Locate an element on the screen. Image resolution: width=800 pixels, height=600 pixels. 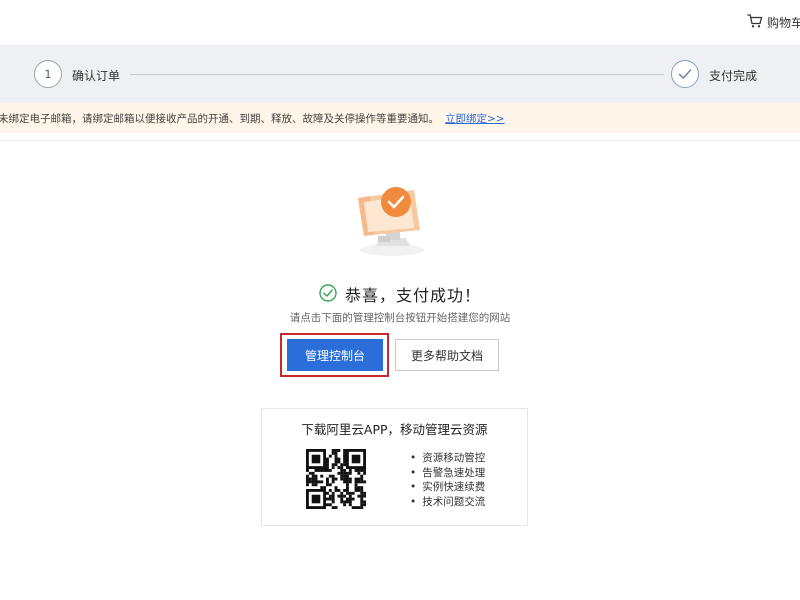
cart-link: 购物车 is located at coordinates (773, 22).